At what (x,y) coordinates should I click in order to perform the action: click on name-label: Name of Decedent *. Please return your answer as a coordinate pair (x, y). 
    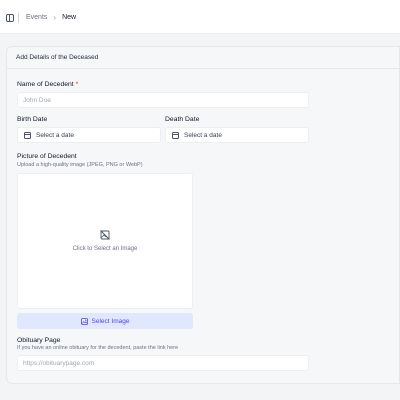
    Looking at the image, I should click on (47, 84).